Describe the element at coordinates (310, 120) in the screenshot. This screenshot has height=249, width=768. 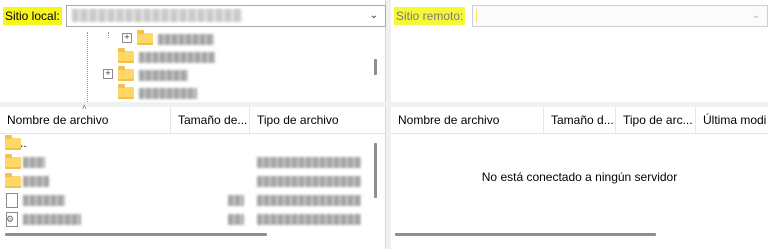
I see `column-header-type: Tipo de archivo` at that location.